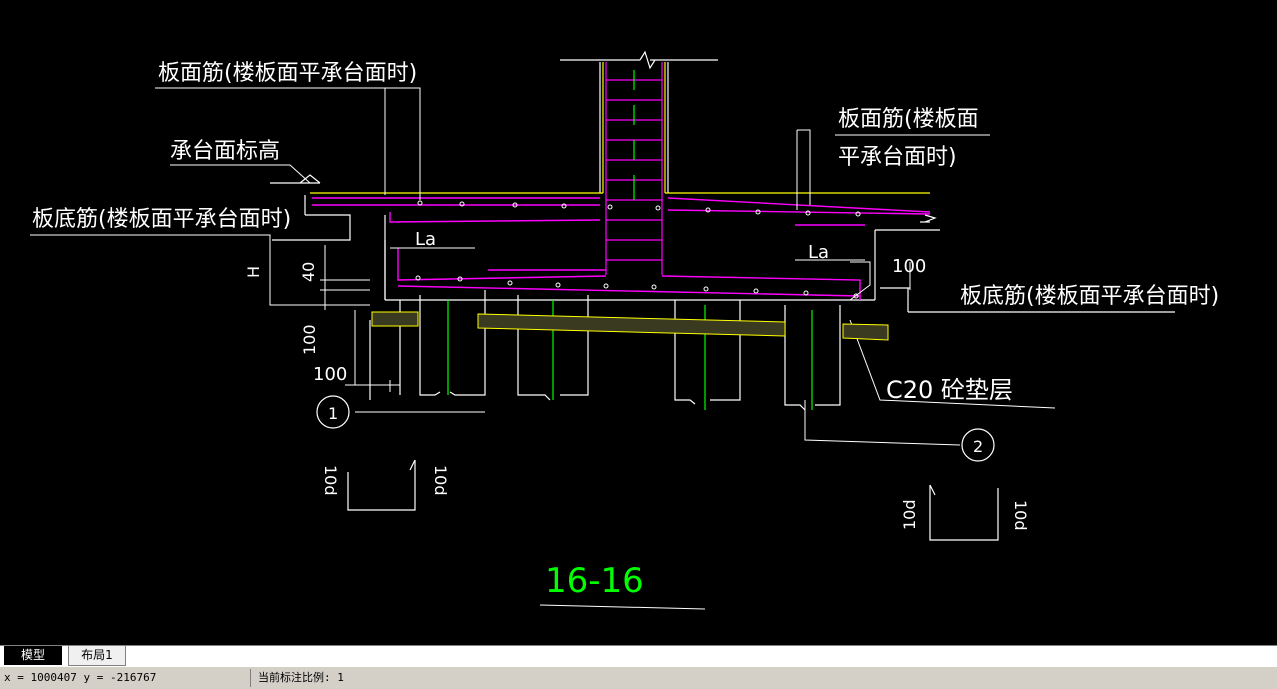  I want to click on label-cushion: C20 砼垫层, so click(949, 390).